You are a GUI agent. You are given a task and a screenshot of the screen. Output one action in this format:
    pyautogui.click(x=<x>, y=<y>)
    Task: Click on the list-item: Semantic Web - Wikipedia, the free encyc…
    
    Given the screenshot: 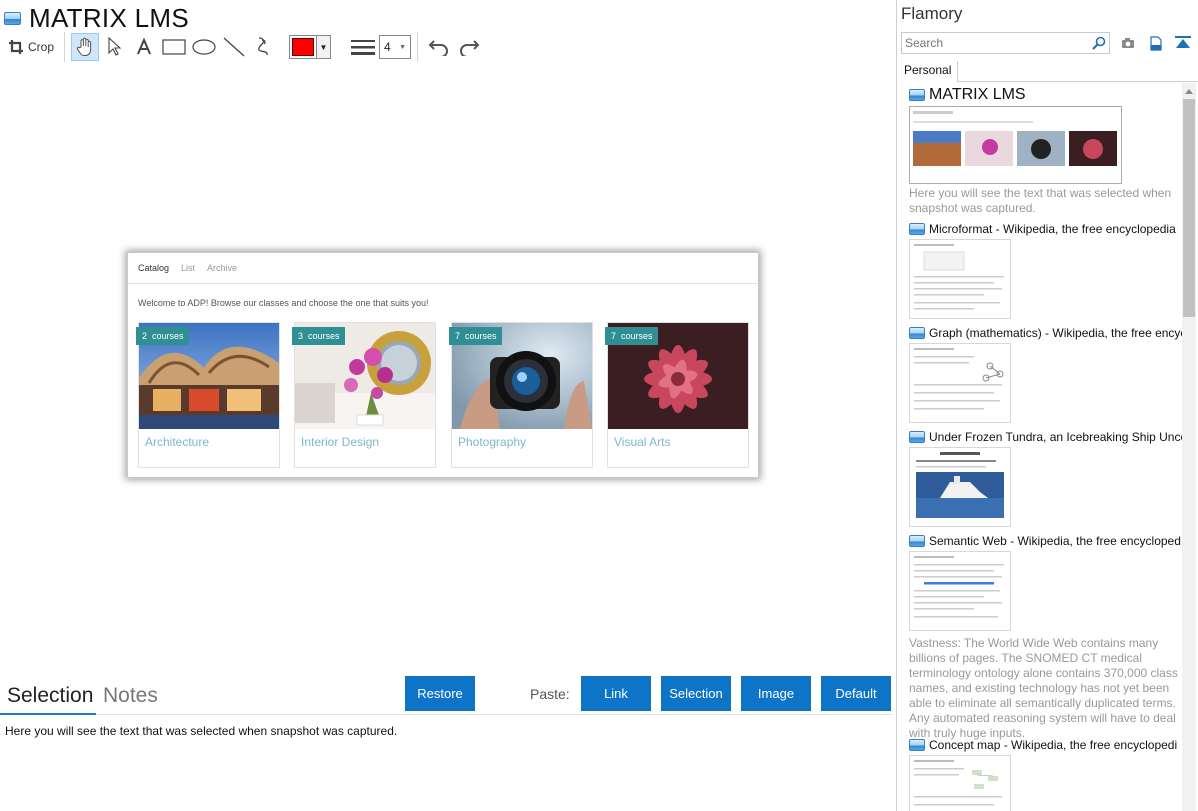 What is the action you would take?
    pyautogui.click(x=1045, y=637)
    